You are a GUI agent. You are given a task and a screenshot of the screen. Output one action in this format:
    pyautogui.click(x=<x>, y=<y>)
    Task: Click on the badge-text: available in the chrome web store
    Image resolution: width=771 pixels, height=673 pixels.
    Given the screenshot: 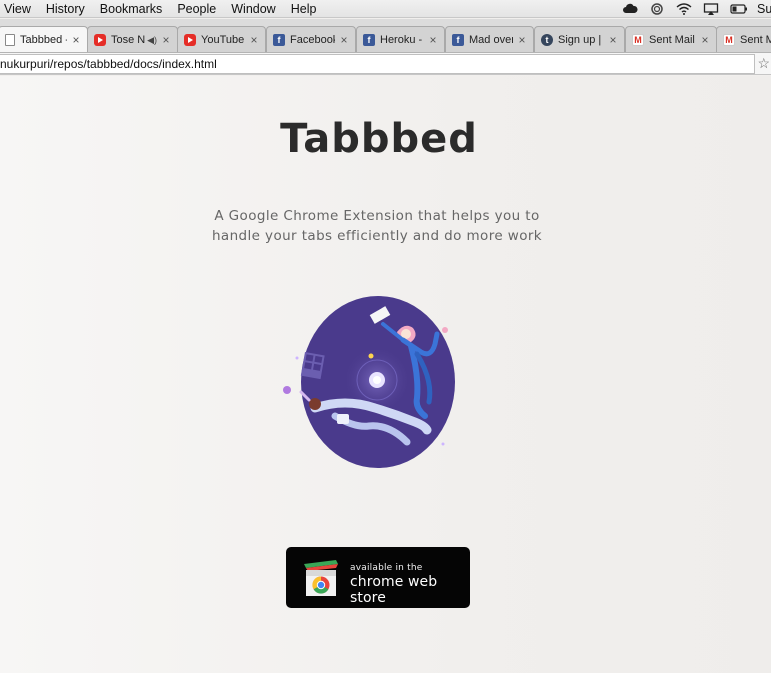 What is the action you would take?
    pyautogui.click(x=410, y=584)
    